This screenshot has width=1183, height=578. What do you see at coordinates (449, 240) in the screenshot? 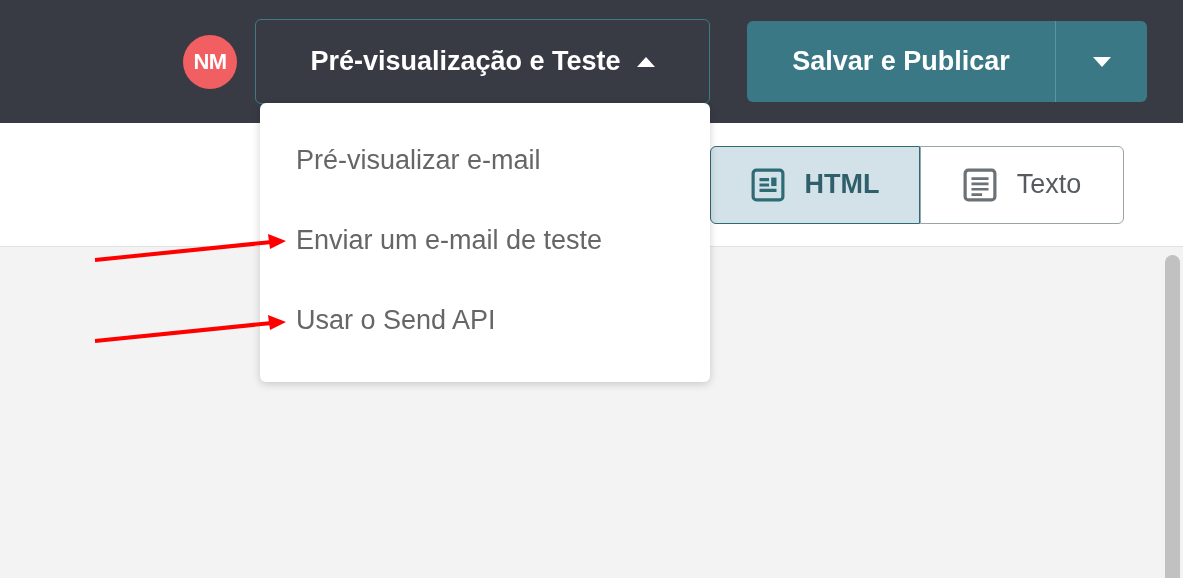
I see `menu-item: Enviar um e-mail de teste` at bounding box center [449, 240].